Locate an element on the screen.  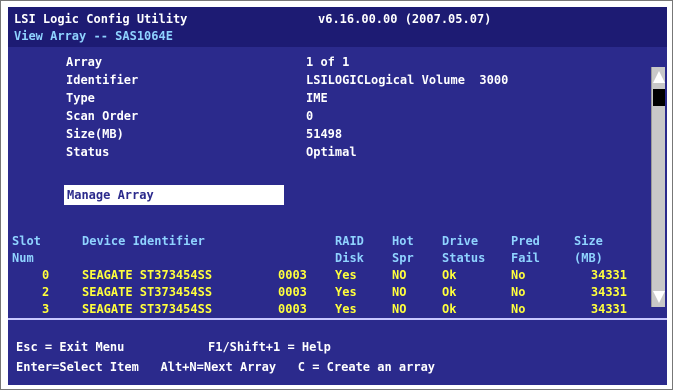
col-hot-spr: Spr is located at coordinates (403, 258).